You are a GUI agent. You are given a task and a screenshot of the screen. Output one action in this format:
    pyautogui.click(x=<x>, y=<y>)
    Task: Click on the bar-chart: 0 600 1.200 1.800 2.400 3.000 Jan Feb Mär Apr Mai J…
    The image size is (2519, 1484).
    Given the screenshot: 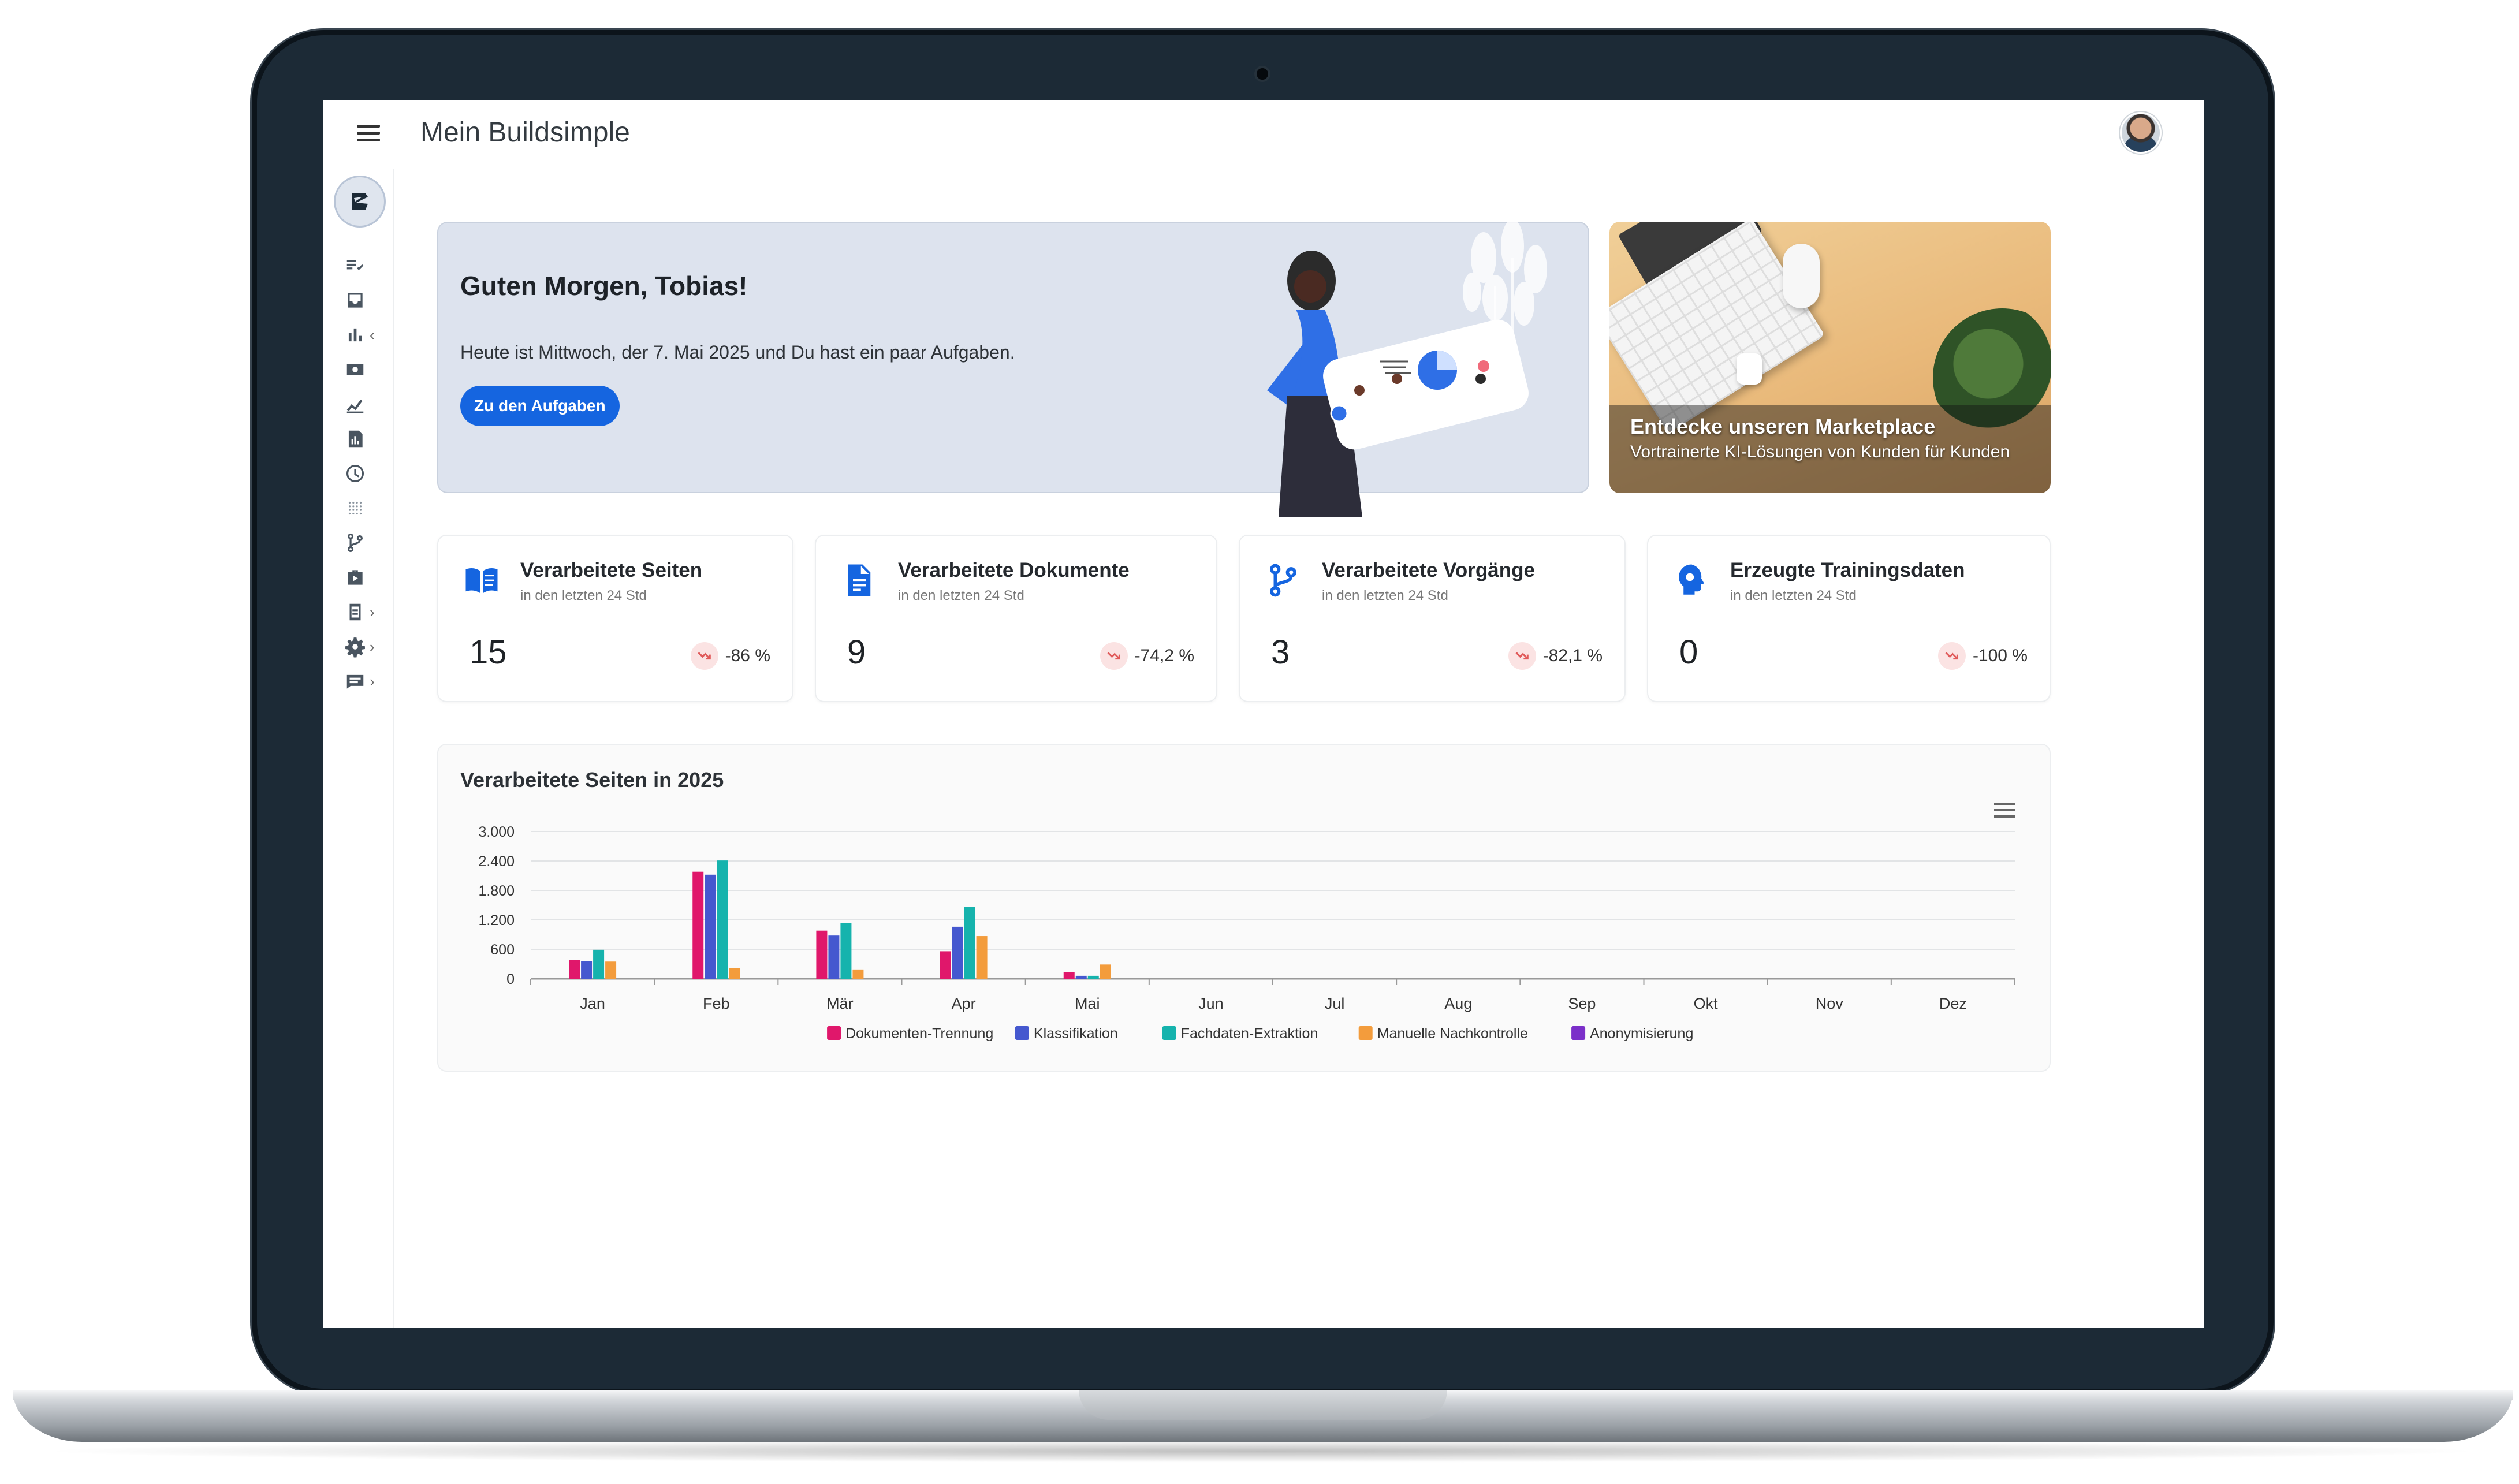 What is the action you would take?
    pyautogui.click(x=1246, y=933)
    